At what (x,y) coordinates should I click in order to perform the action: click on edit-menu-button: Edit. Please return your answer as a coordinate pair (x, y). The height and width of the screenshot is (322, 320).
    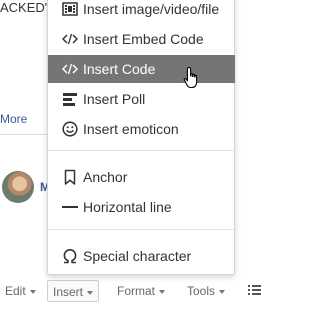
    Looking at the image, I should click on (20, 291).